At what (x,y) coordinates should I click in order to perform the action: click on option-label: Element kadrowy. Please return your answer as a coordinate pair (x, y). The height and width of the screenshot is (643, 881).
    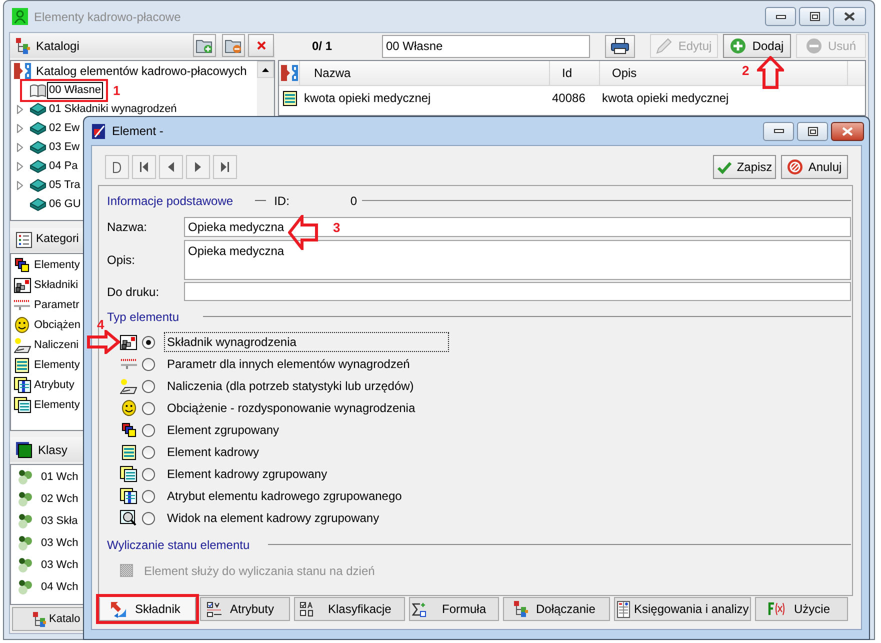
    Looking at the image, I should click on (213, 452).